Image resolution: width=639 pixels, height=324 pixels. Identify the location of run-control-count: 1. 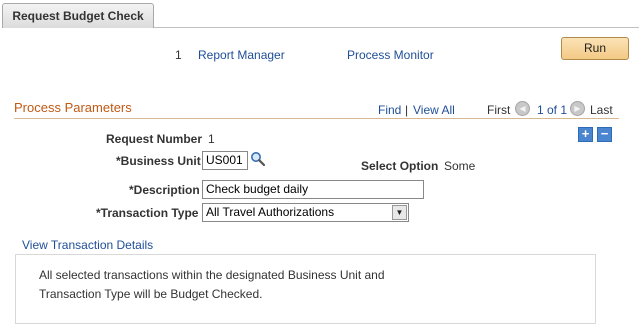
(178, 55).